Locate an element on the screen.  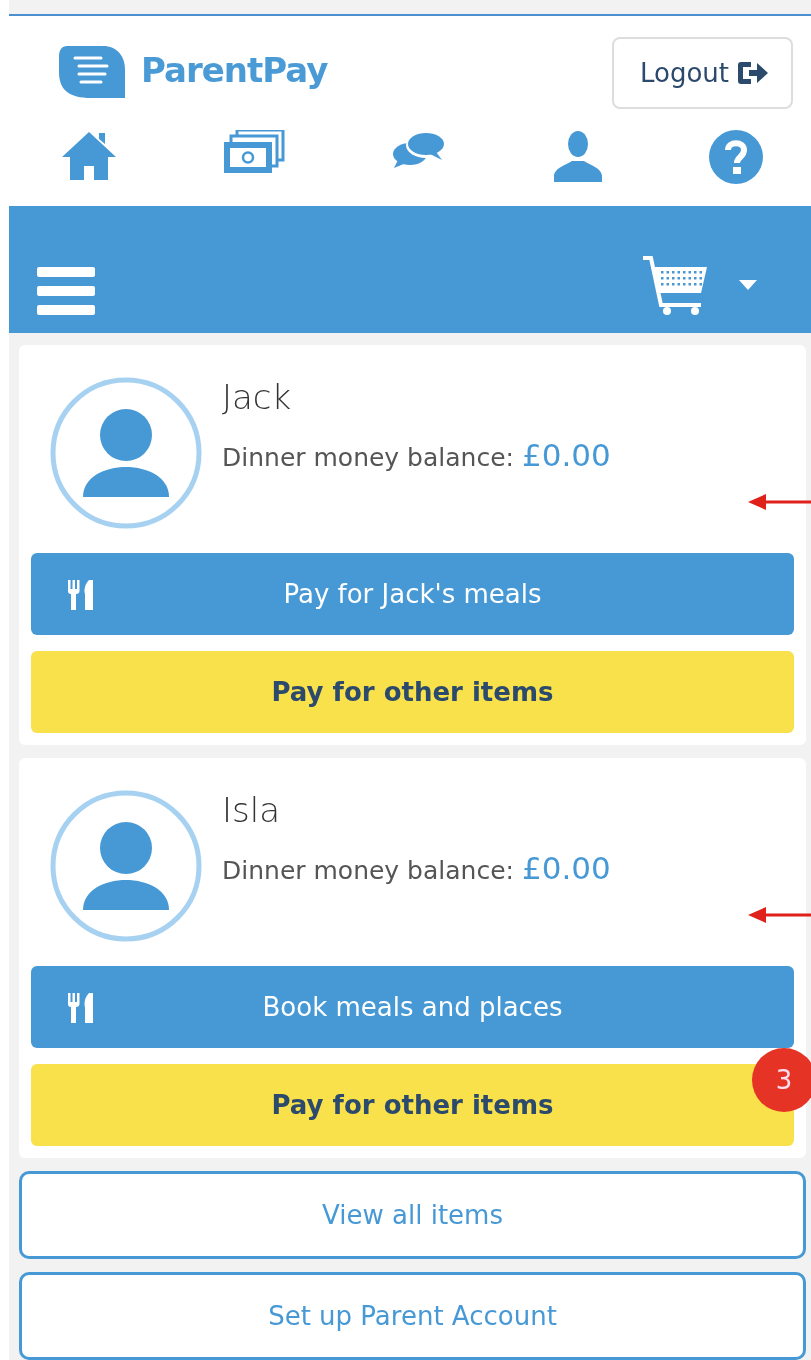
person-icon is located at coordinates (577, 156).